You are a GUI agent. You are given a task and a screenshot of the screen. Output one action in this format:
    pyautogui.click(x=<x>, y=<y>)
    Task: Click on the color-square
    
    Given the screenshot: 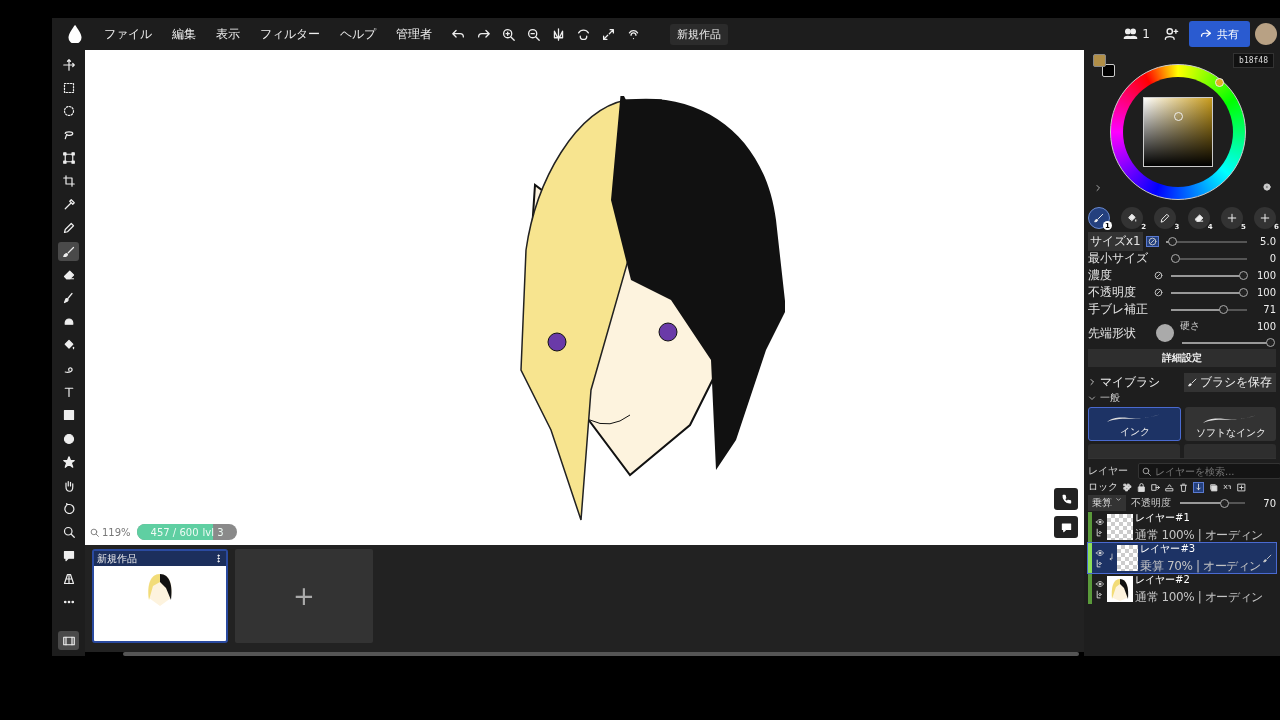 What is the action you would take?
    pyautogui.click(x=1178, y=132)
    